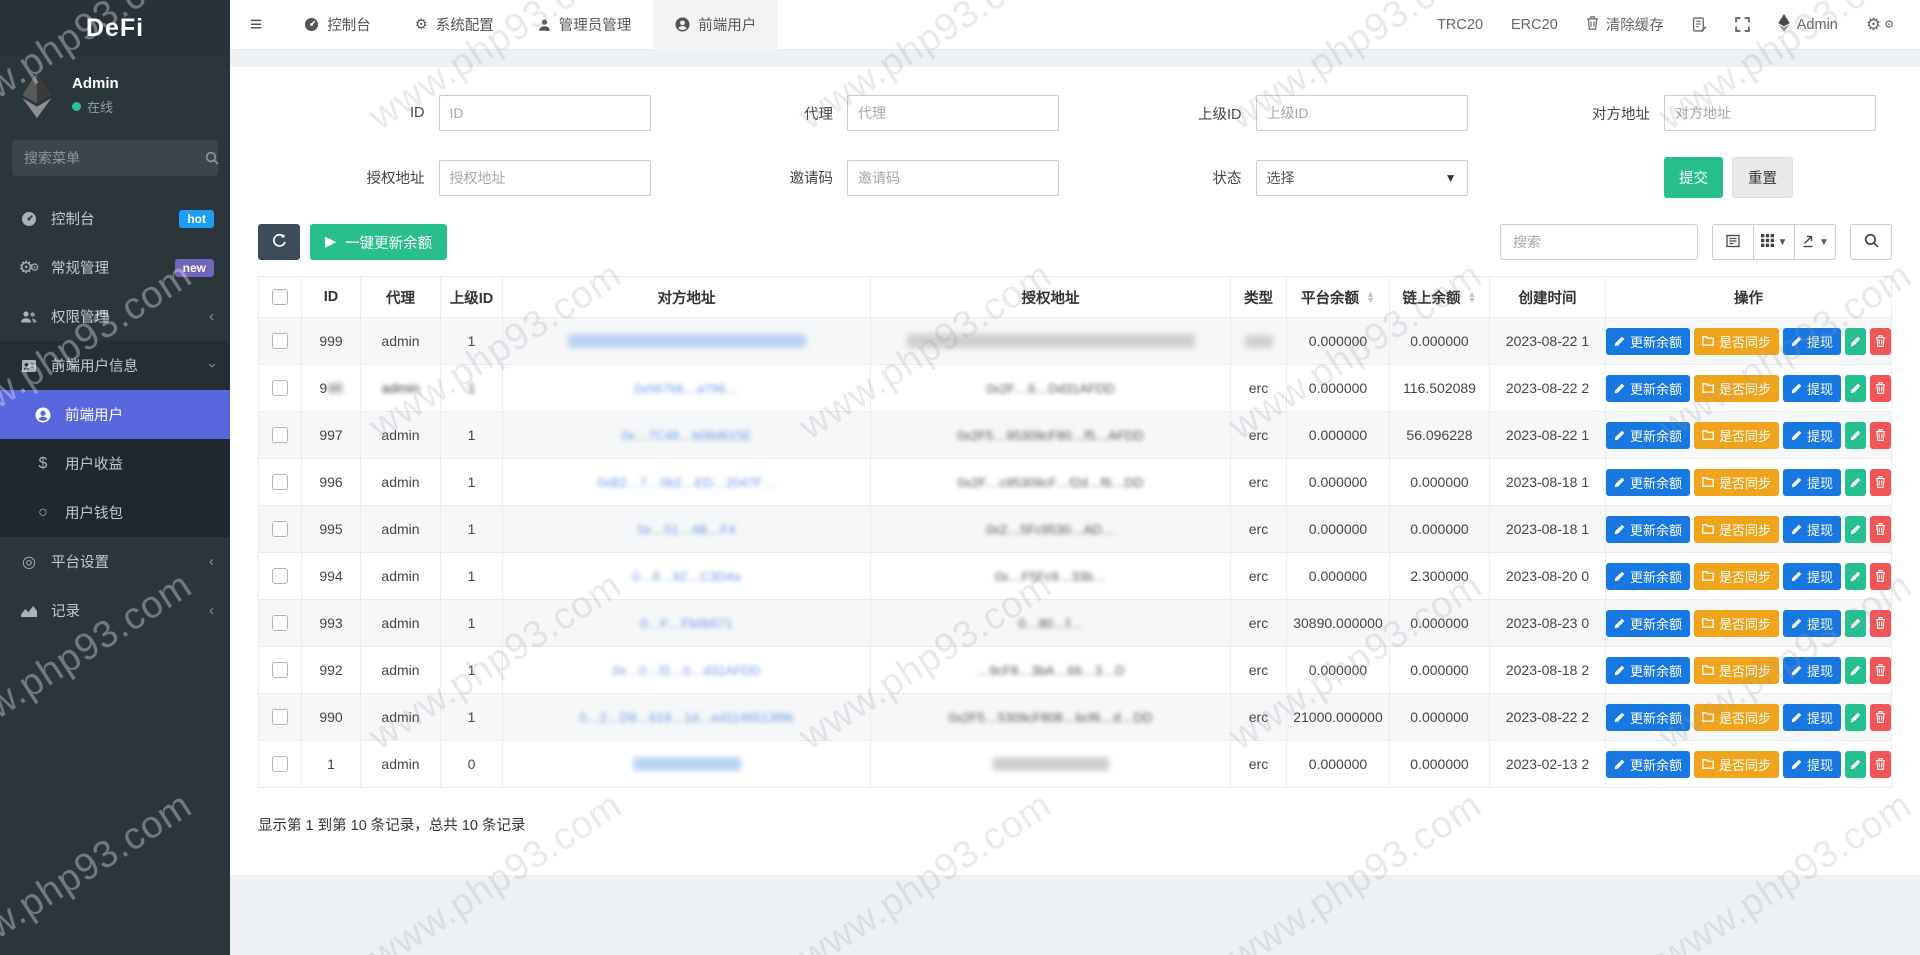 The height and width of the screenshot is (955, 1920). I want to click on counterparty-address-filter-input, so click(1770, 113).